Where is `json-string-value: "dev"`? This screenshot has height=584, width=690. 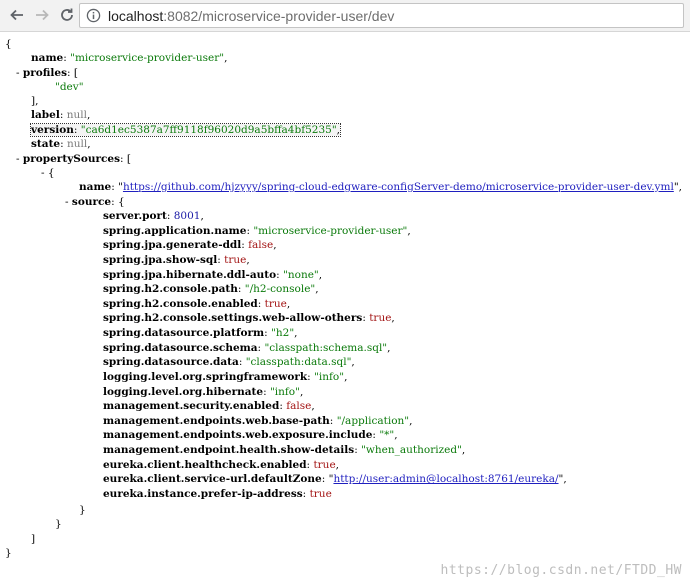
json-string-value: "dev" is located at coordinates (69, 87).